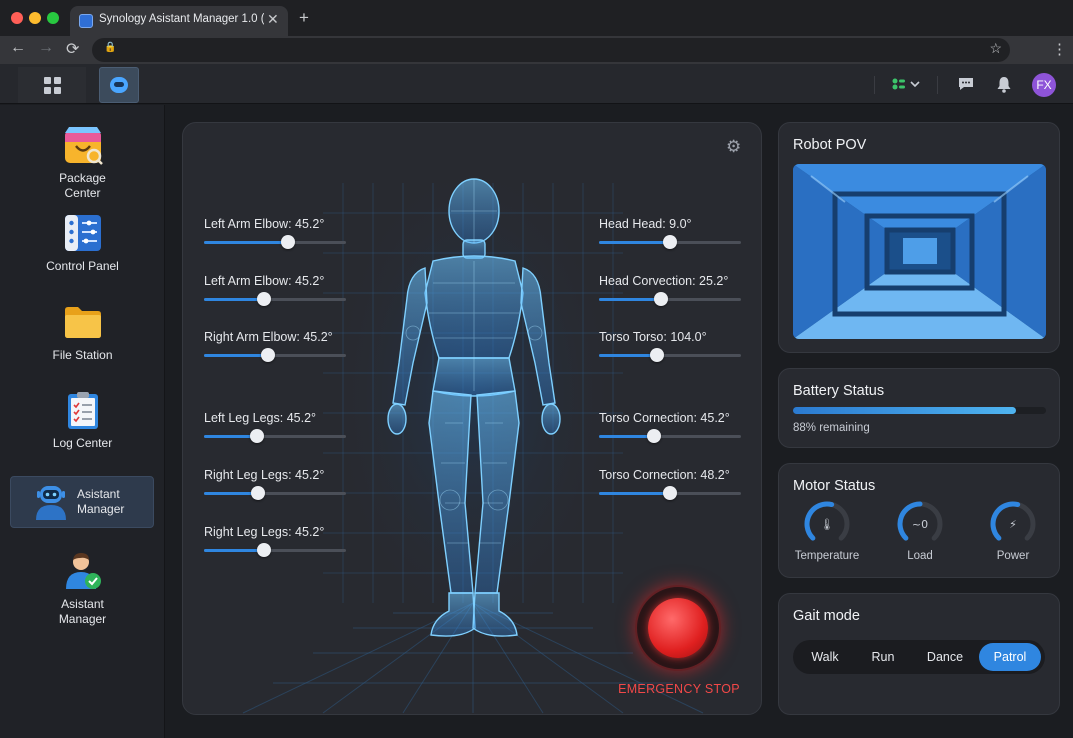 The image size is (1073, 738). I want to click on battery-status-card: Battery Status 88% remaining, so click(919, 408).